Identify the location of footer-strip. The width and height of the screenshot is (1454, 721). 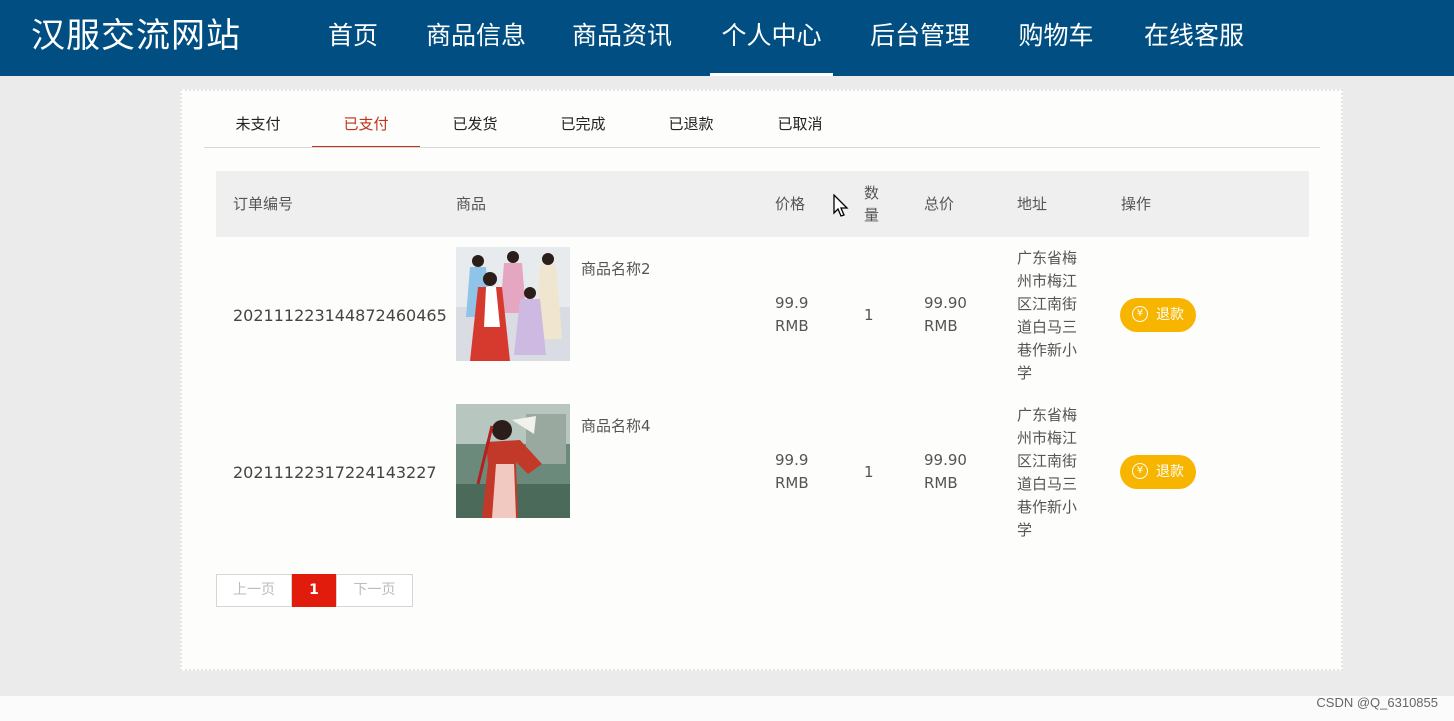
(727, 708).